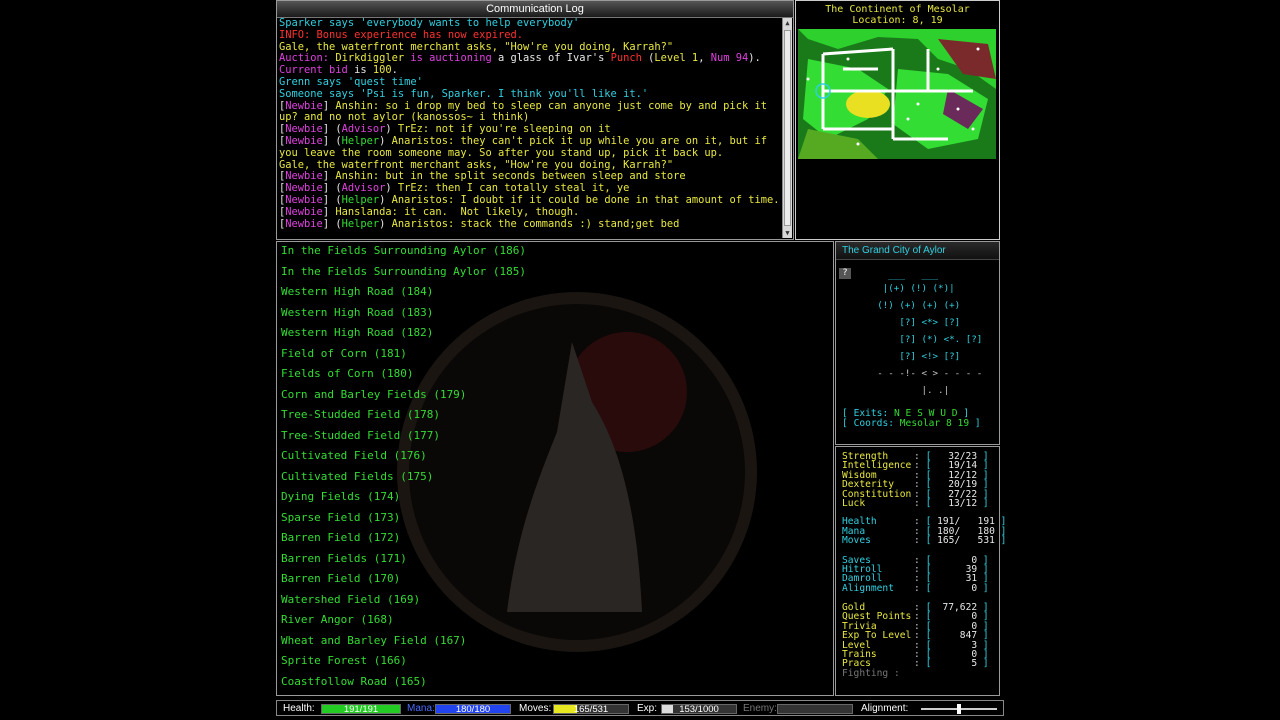  I want to click on log-segment: ,, so click(704, 58).